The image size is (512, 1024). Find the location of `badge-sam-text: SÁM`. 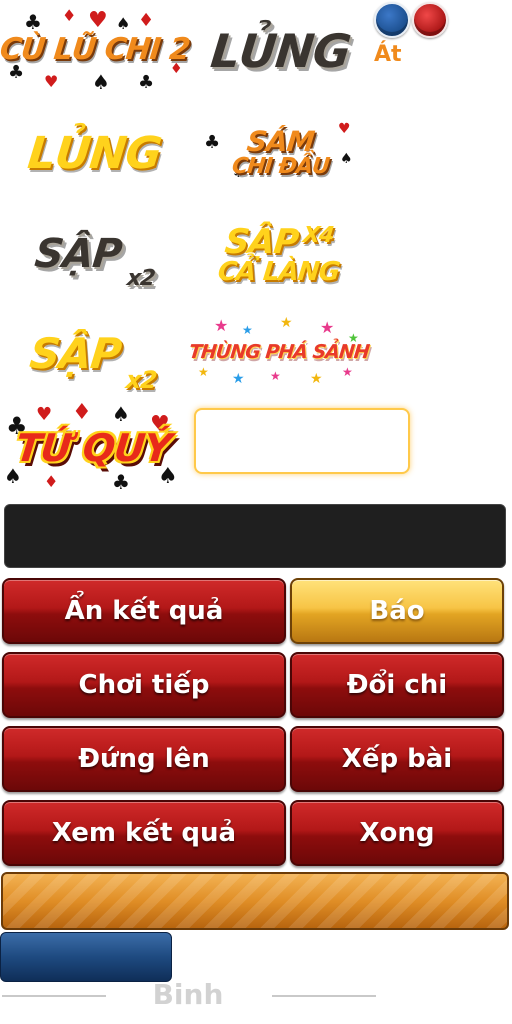

badge-sam-text: SÁM is located at coordinates (280, 141).